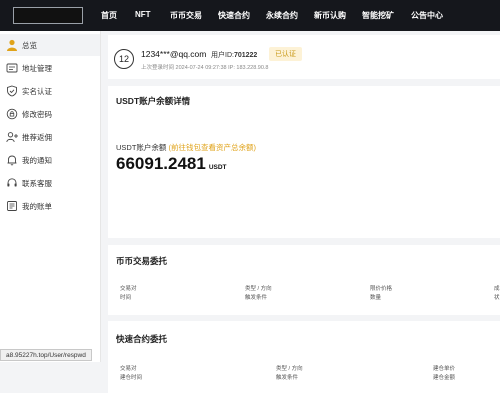  Describe the element at coordinates (285, 54) in the screenshot. I see `verified-badge: 已认证` at that location.